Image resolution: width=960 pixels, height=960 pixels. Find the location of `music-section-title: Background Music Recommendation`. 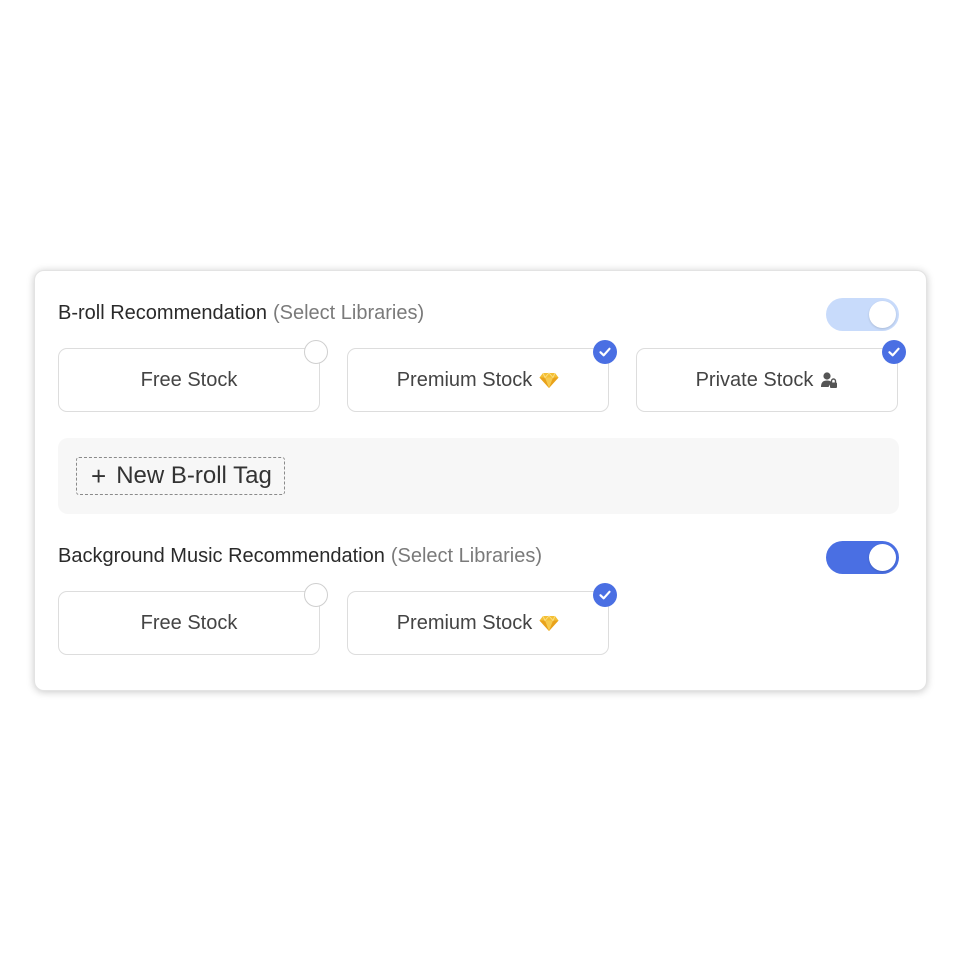

music-section-title: Background Music Recommendation is located at coordinates (221, 555).